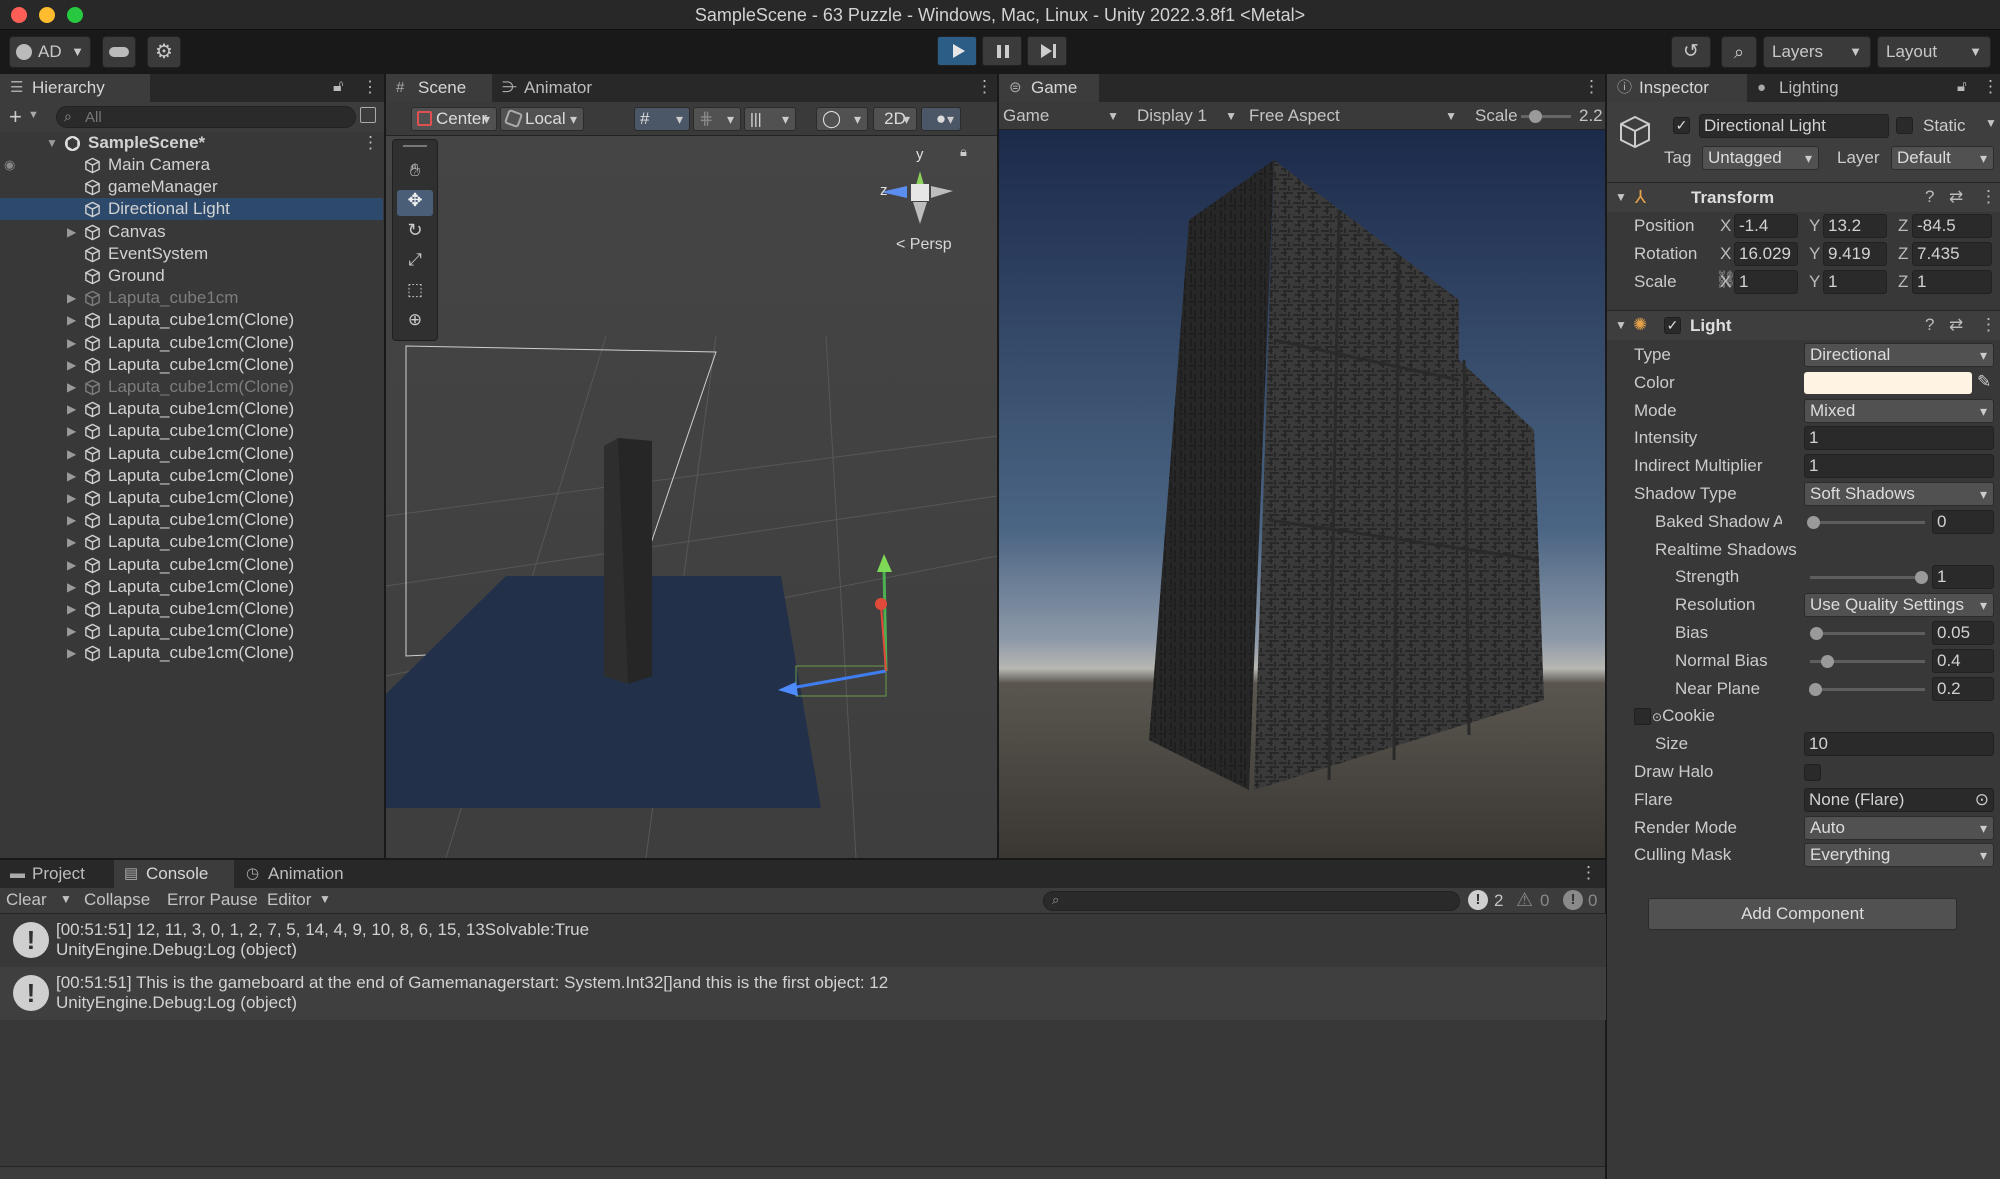  Describe the element at coordinates (1888, 382) in the screenshot. I see `light-color-swatch` at that location.